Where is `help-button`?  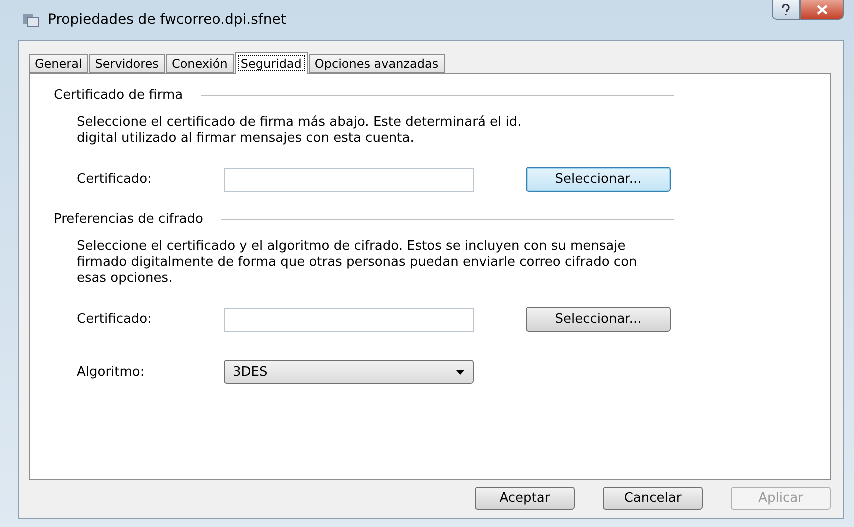
help-button is located at coordinates (786, 10).